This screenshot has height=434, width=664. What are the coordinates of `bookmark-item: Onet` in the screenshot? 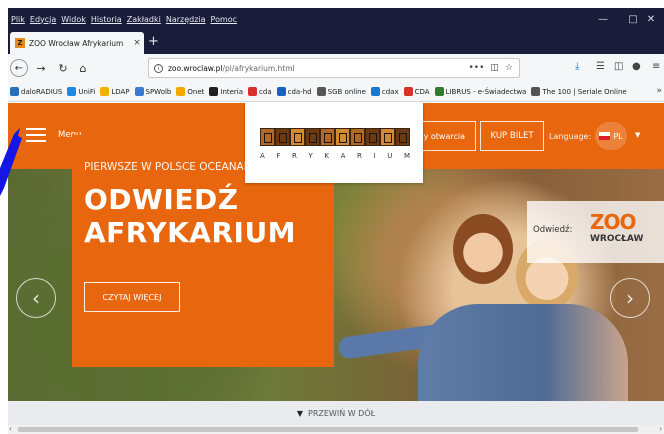 It's located at (190, 91).